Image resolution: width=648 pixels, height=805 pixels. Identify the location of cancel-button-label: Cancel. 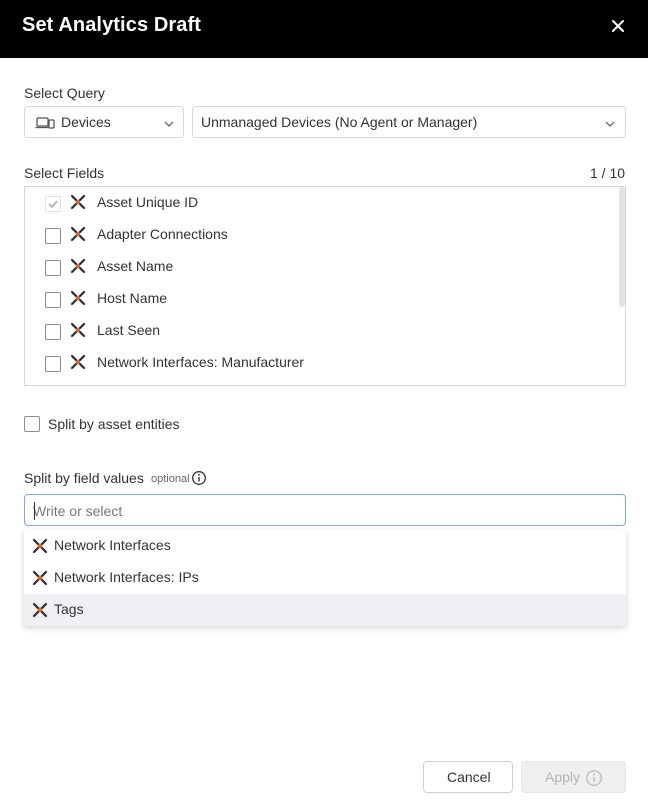
(469, 777).